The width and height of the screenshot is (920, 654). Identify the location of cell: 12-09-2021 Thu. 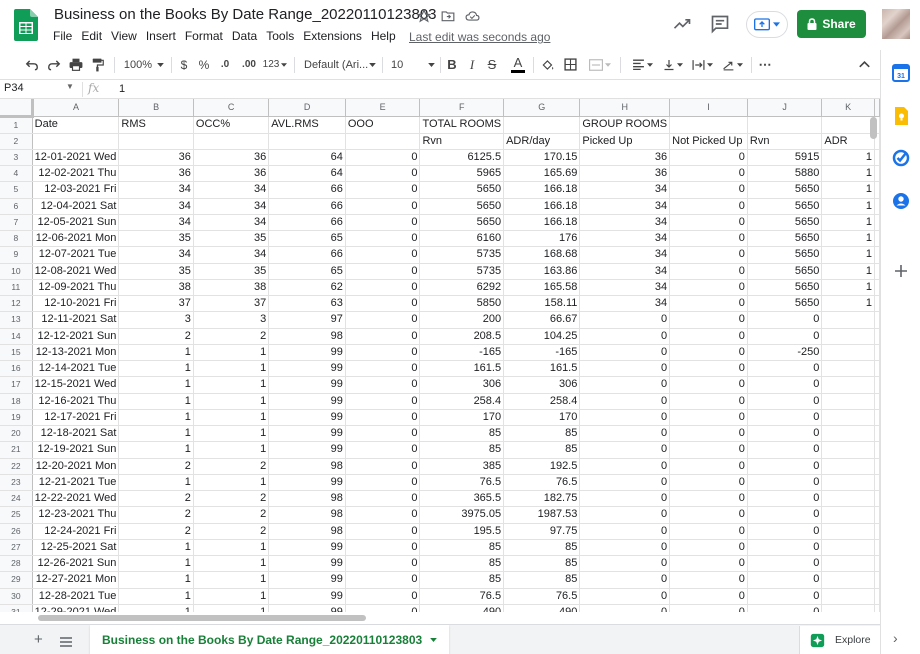
(76, 288).